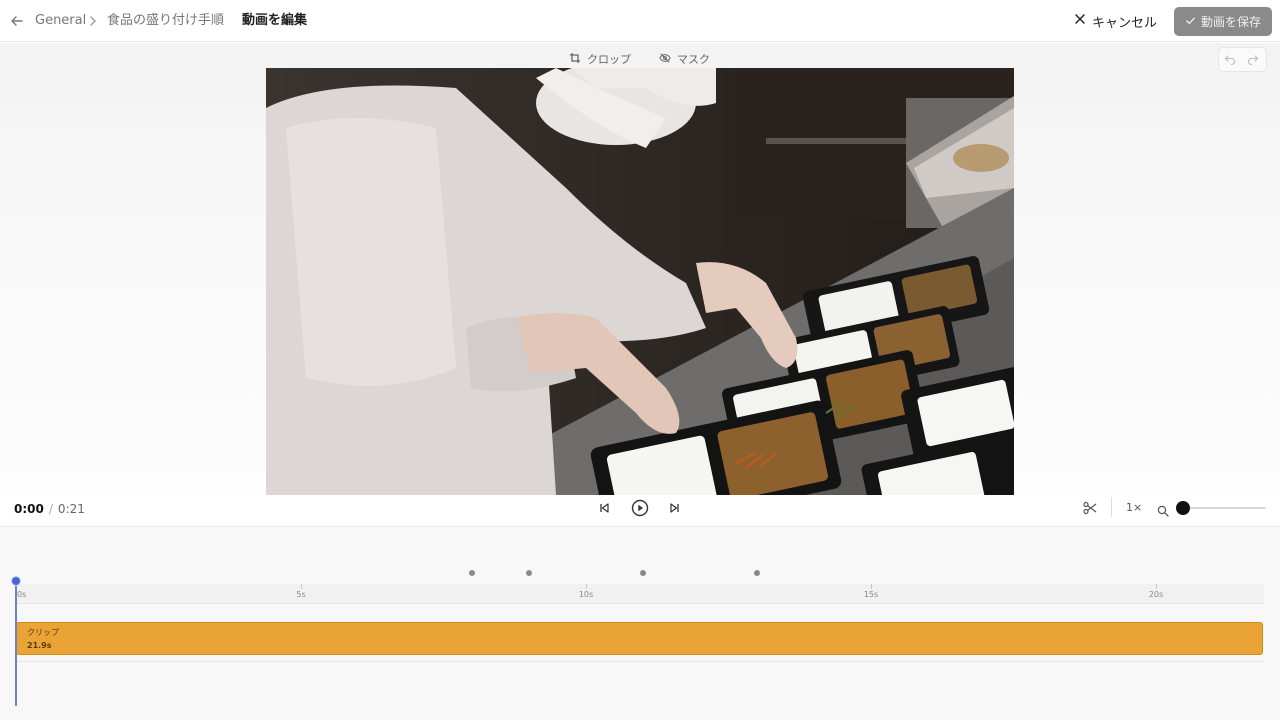  Describe the element at coordinates (301, 594) in the screenshot. I see `ruler-tick-label: 5s` at that location.